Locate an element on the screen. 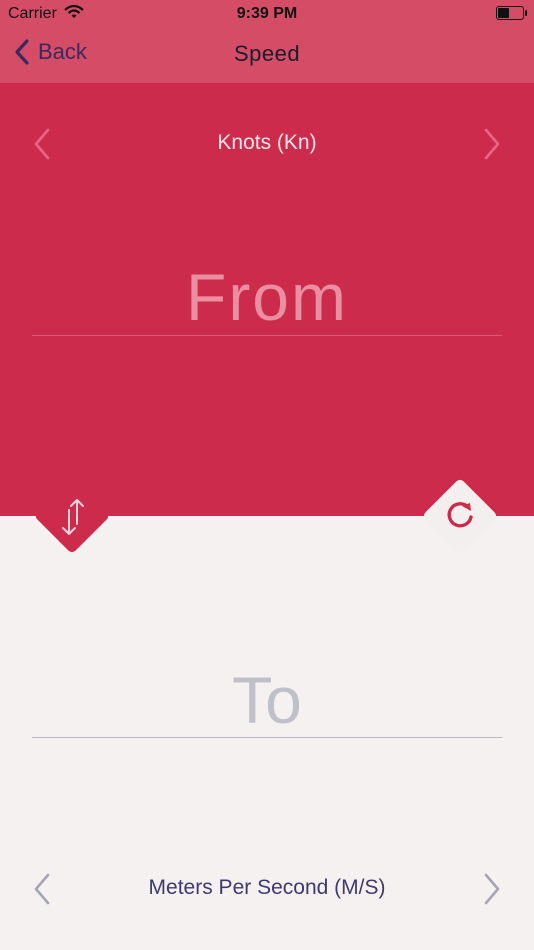 Image resolution: width=534 pixels, height=950 pixels. to-output: To is located at coordinates (267, 697).